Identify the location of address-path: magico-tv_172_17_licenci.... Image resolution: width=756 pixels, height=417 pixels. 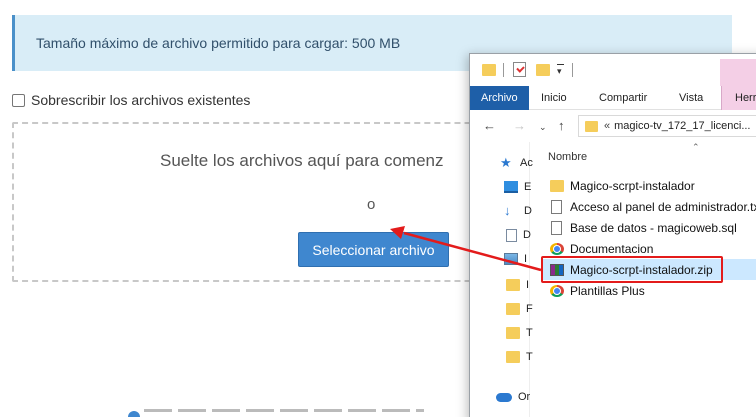
(682, 126).